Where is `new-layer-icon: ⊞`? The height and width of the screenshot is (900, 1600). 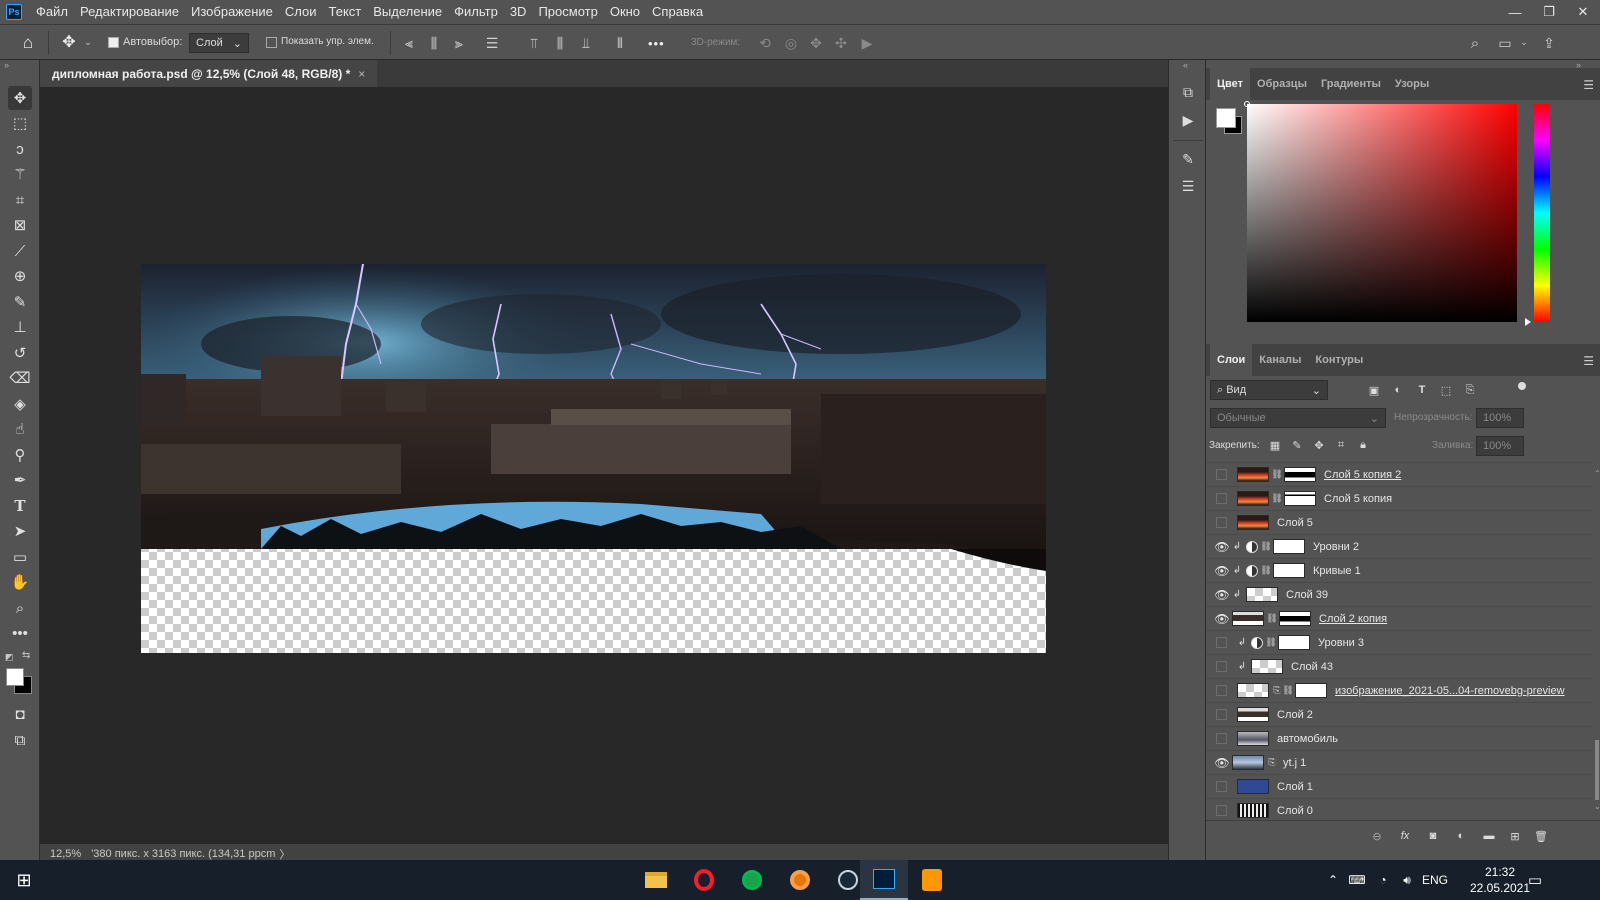
new-layer-icon: ⊞ is located at coordinates (1515, 836).